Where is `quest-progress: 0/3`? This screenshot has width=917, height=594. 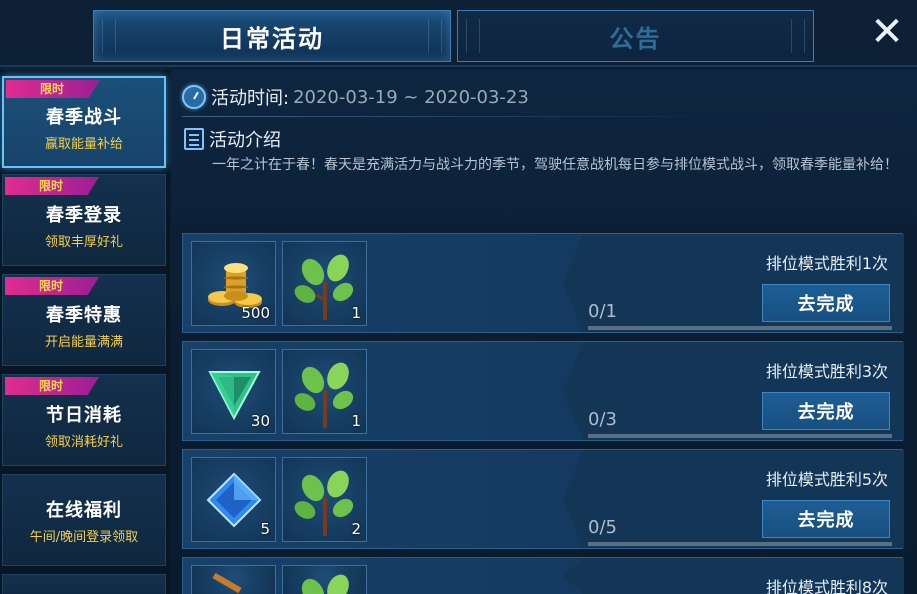
quest-progress: 0/3 is located at coordinates (602, 419).